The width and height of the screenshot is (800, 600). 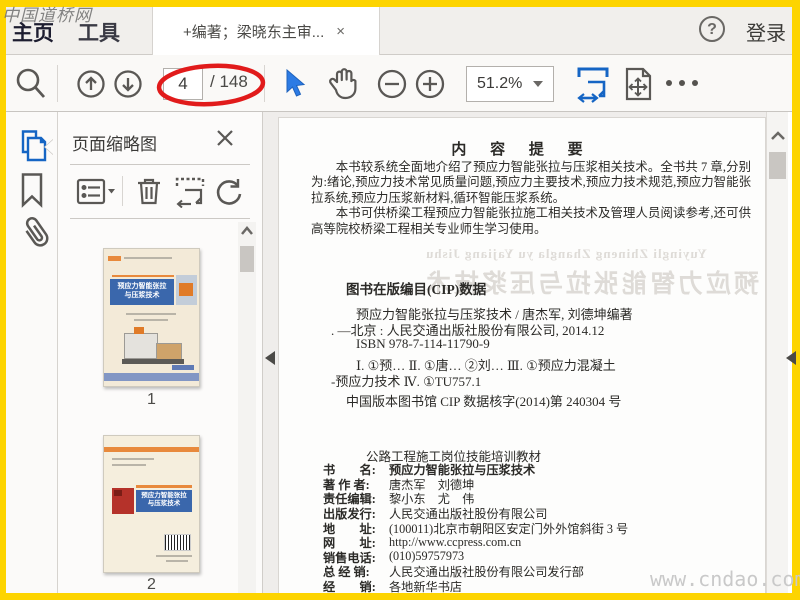 What do you see at coordinates (791, 358) in the screenshot?
I see `collapse-right-handle` at bounding box center [791, 358].